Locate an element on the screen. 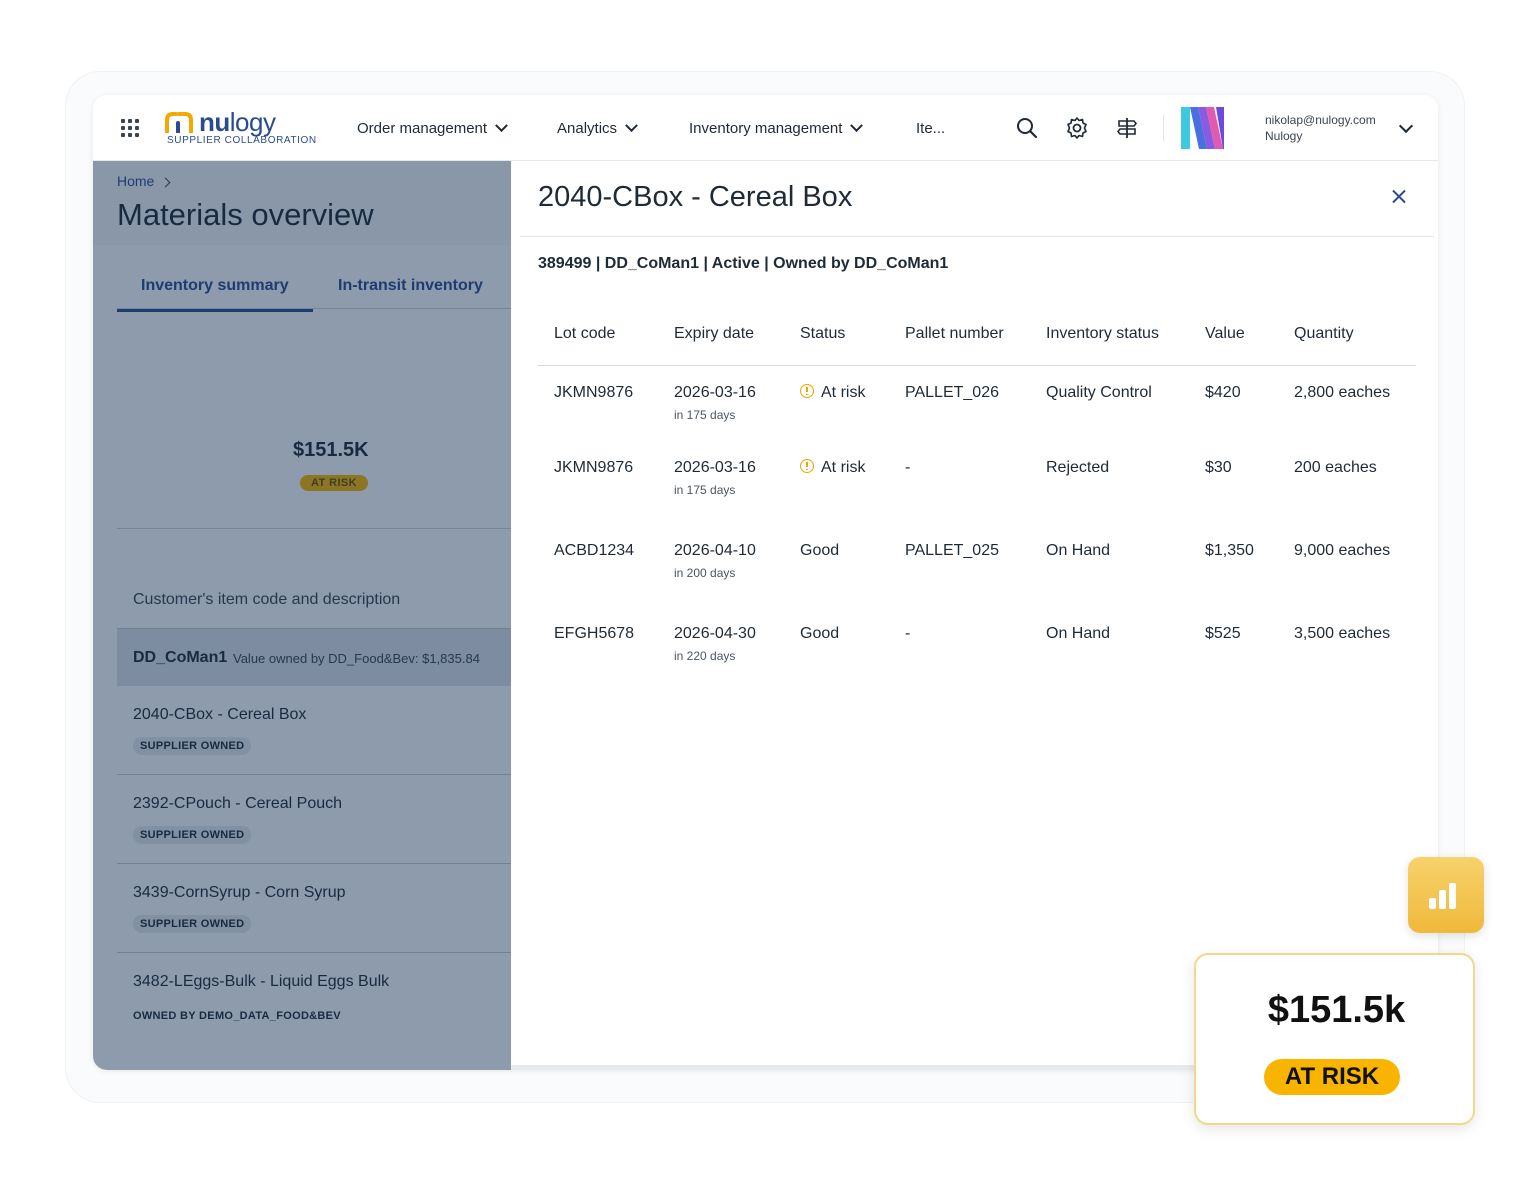 The height and width of the screenshot is (1185, 1536). cell-expiry-relative: in 220 days is located at coordinates (705, 656).